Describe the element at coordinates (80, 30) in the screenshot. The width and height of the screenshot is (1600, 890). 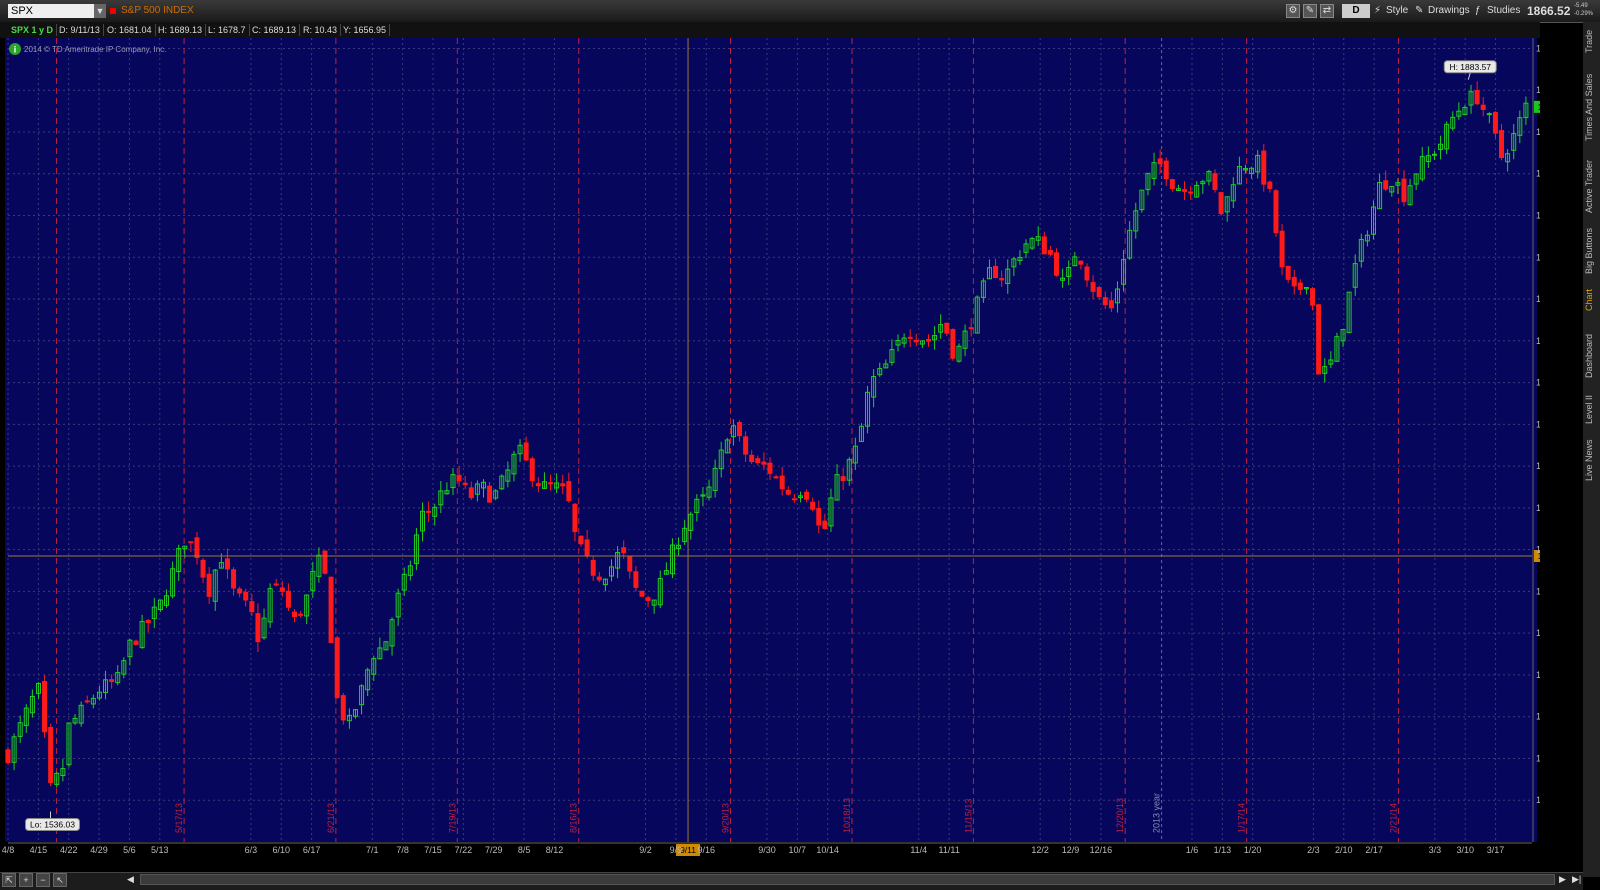
I see `info-date: D: 9/11/13` at that location.